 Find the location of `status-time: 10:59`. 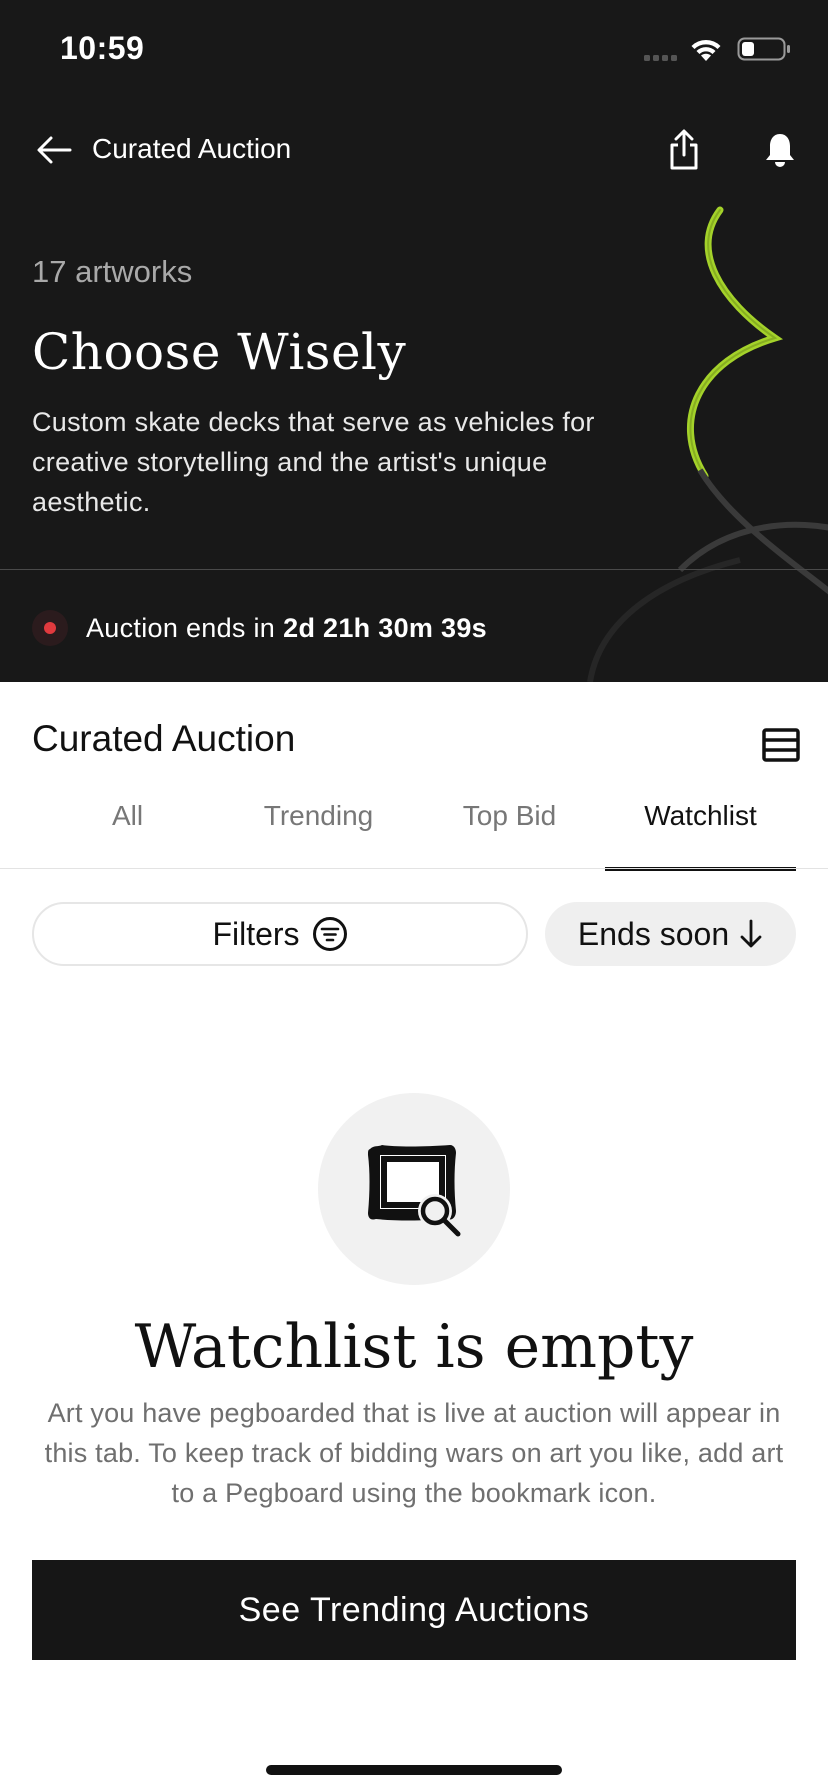

status-time: 10:59 is located at coordinates (102, 48).